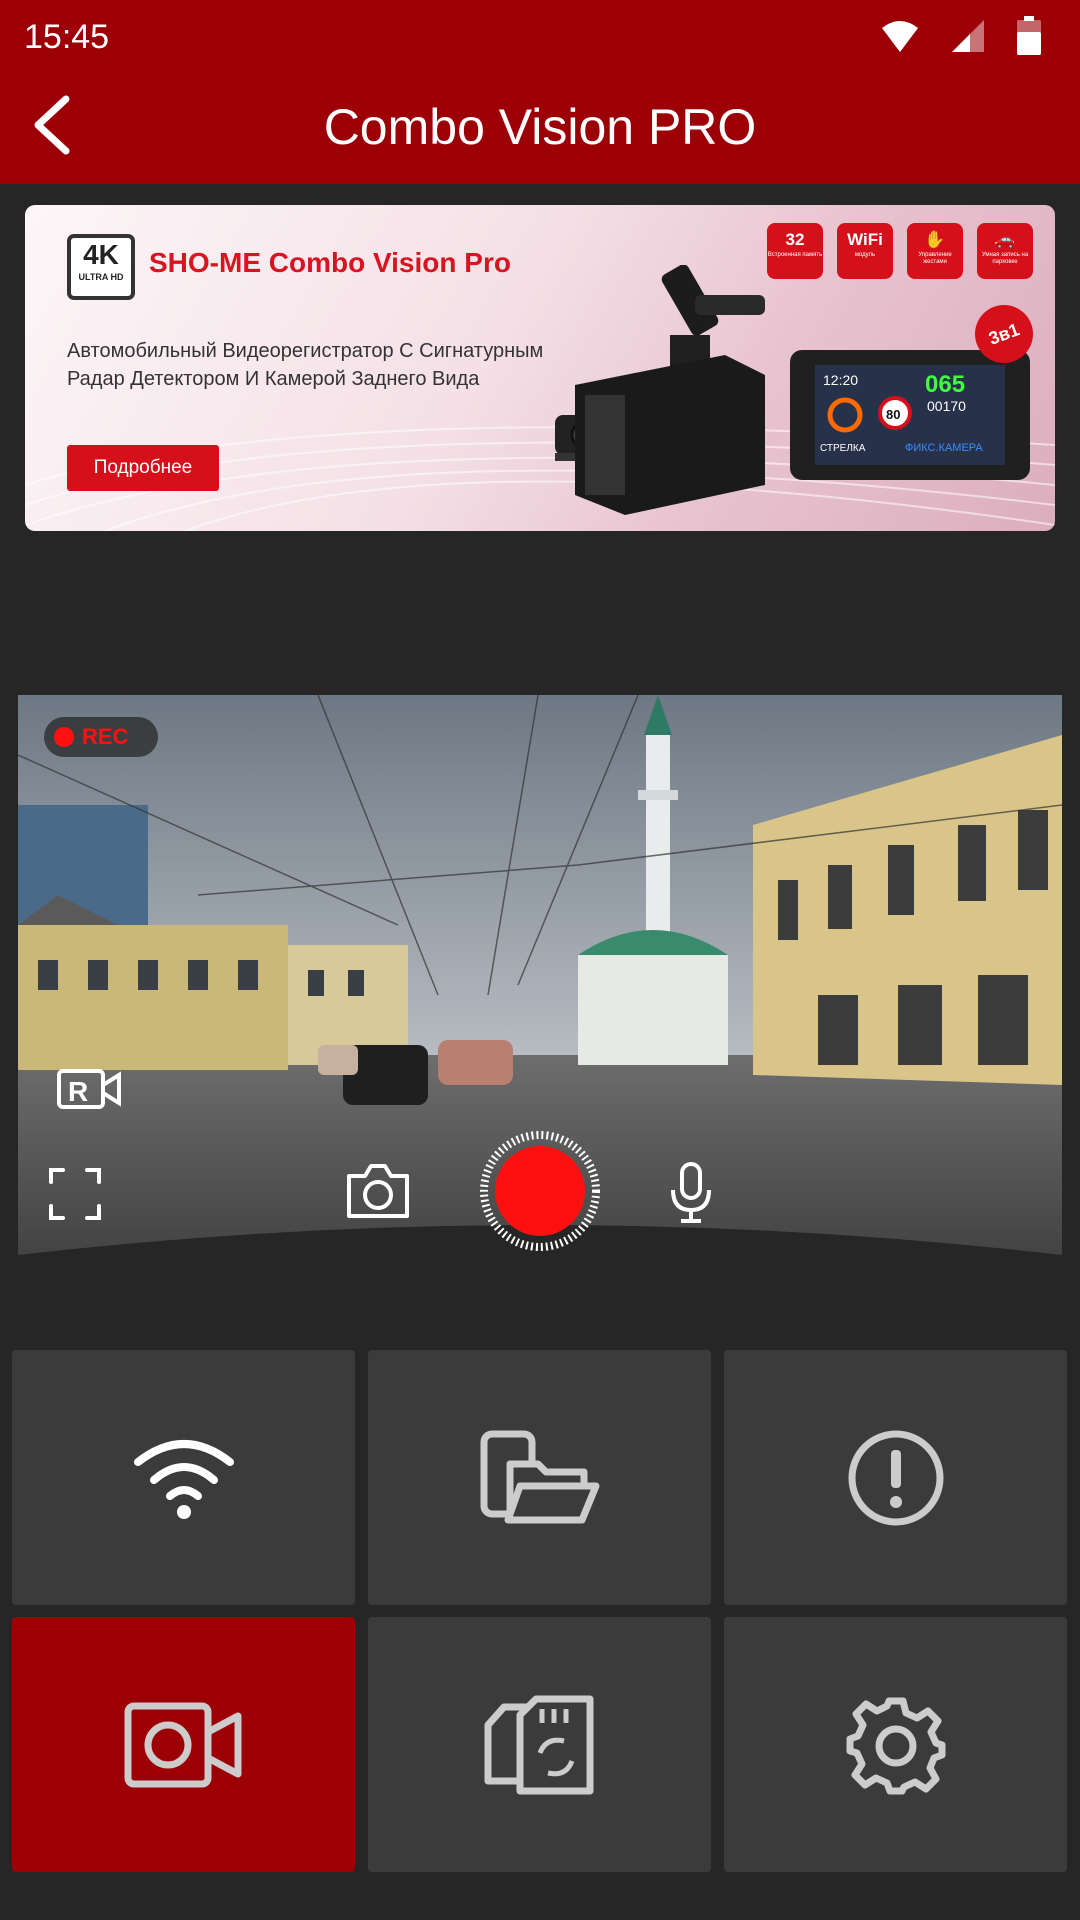  I want to click on alert-icon, so click(895, 1477).